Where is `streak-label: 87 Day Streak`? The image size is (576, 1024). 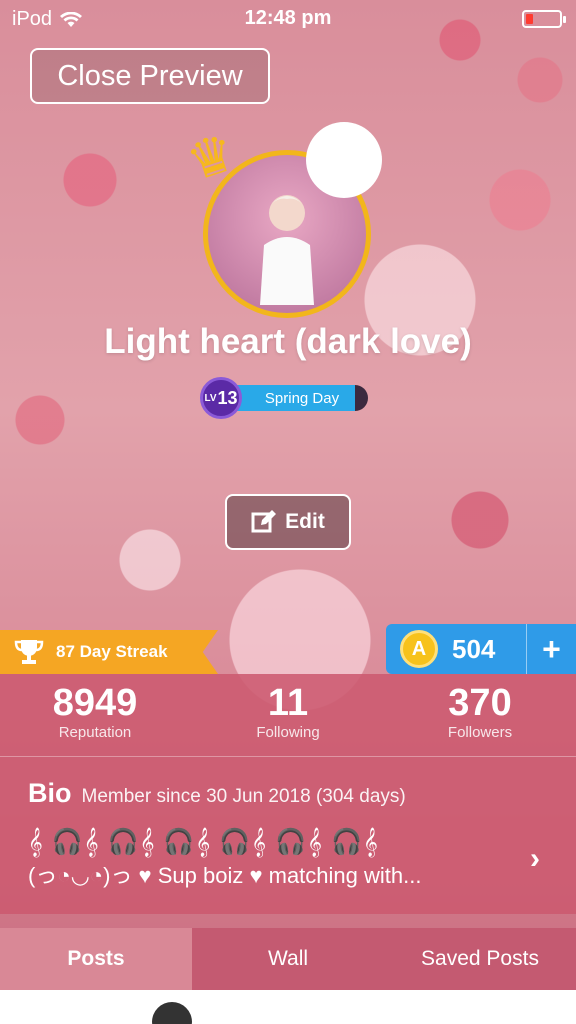 streak-label: 87 Day Streak is located at coordinates (112, 651).